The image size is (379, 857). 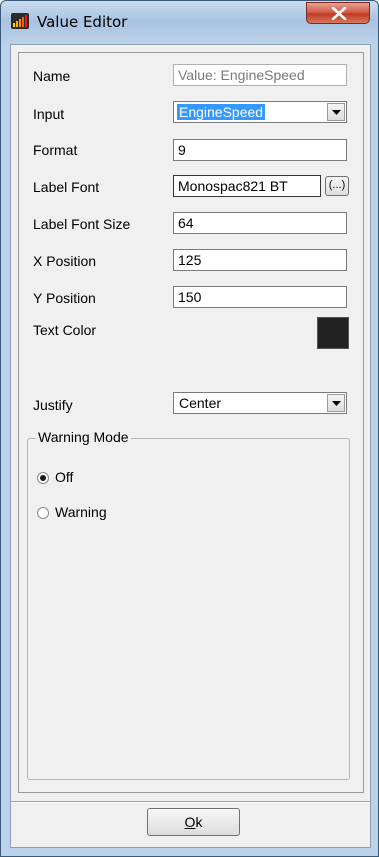 I want to click on x-position-field: 125, so click(x=260, y=260).